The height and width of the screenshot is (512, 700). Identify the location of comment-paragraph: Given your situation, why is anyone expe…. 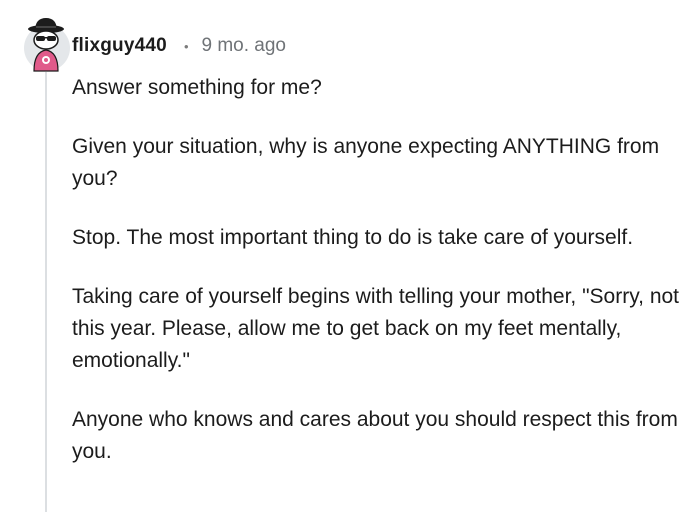
(366, 162).